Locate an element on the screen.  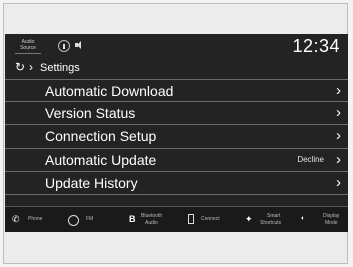
menu-item-label: Connection Setup is located at coordinates (101, 136).